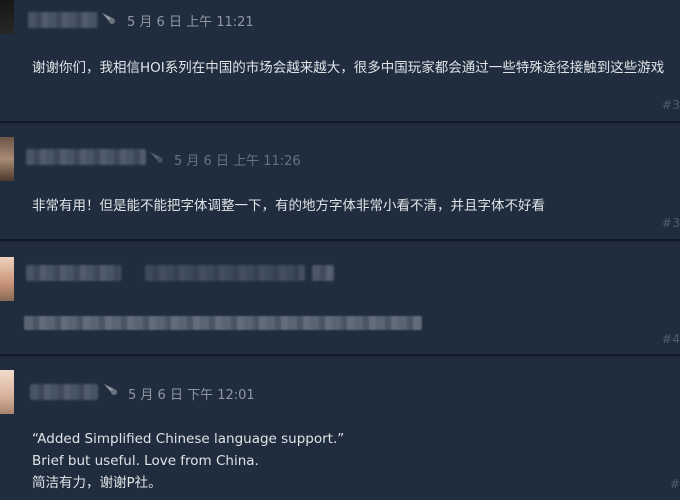 This screenshot has width=680, height=500. I want to click on comment-number: #39, so click(671, 222).